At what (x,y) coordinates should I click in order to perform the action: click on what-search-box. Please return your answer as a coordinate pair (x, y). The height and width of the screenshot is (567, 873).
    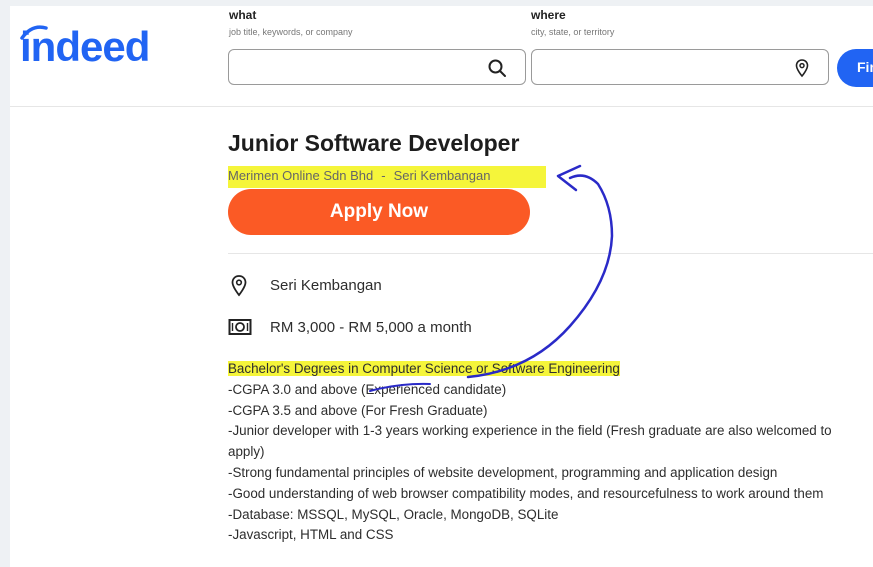
    Looking at the image, I should click on (377, 67).